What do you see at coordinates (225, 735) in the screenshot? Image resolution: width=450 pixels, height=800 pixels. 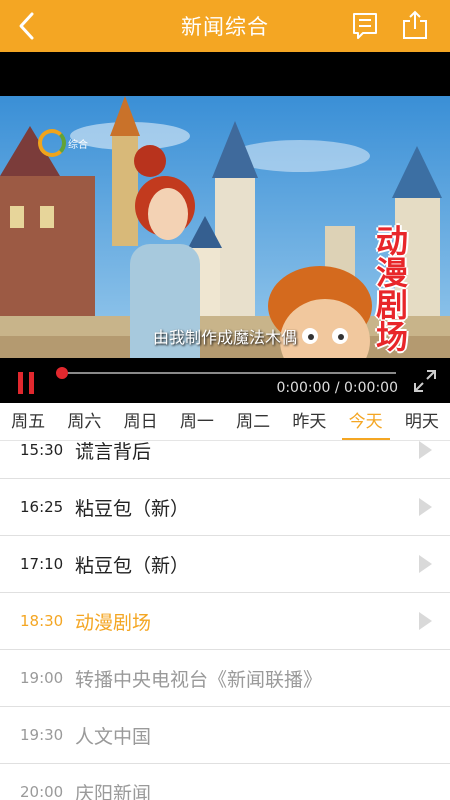 I see `program-row: 19:30 人文中国` at bounding box center [225, 735].